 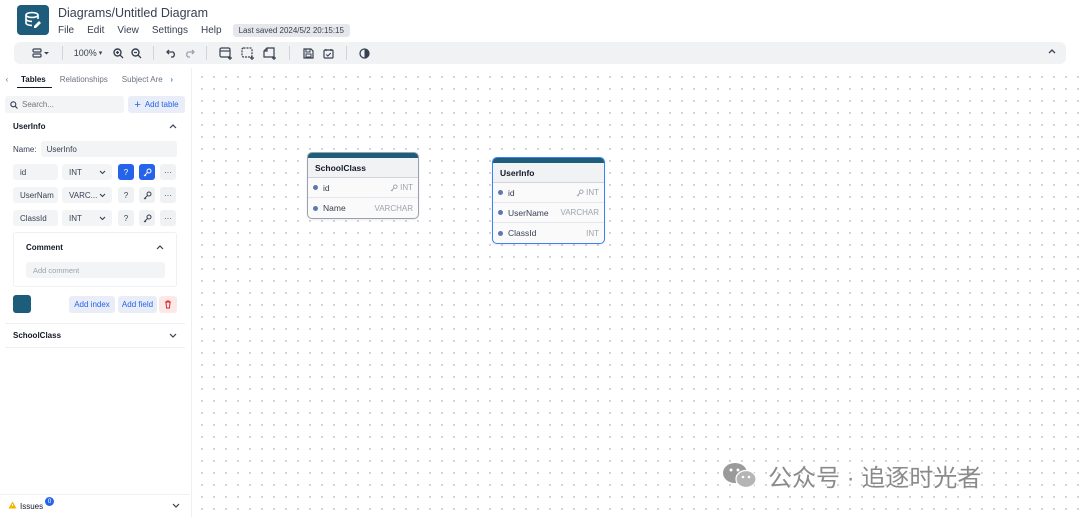 I want to click on zoom-in-icon, so click(x=117, y=52).